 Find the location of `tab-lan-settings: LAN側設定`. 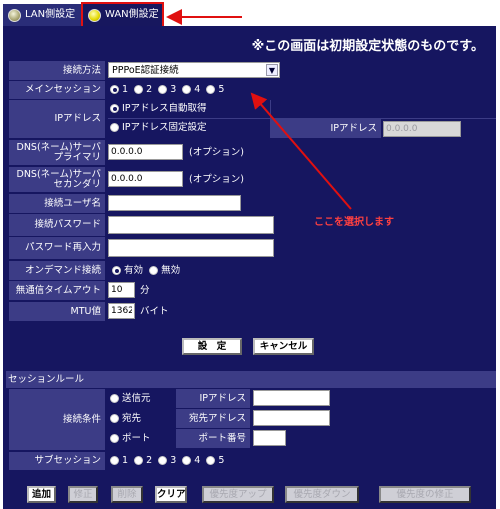

tab-lan-settings: LAN側設定 is located at coordinates (42, 15).